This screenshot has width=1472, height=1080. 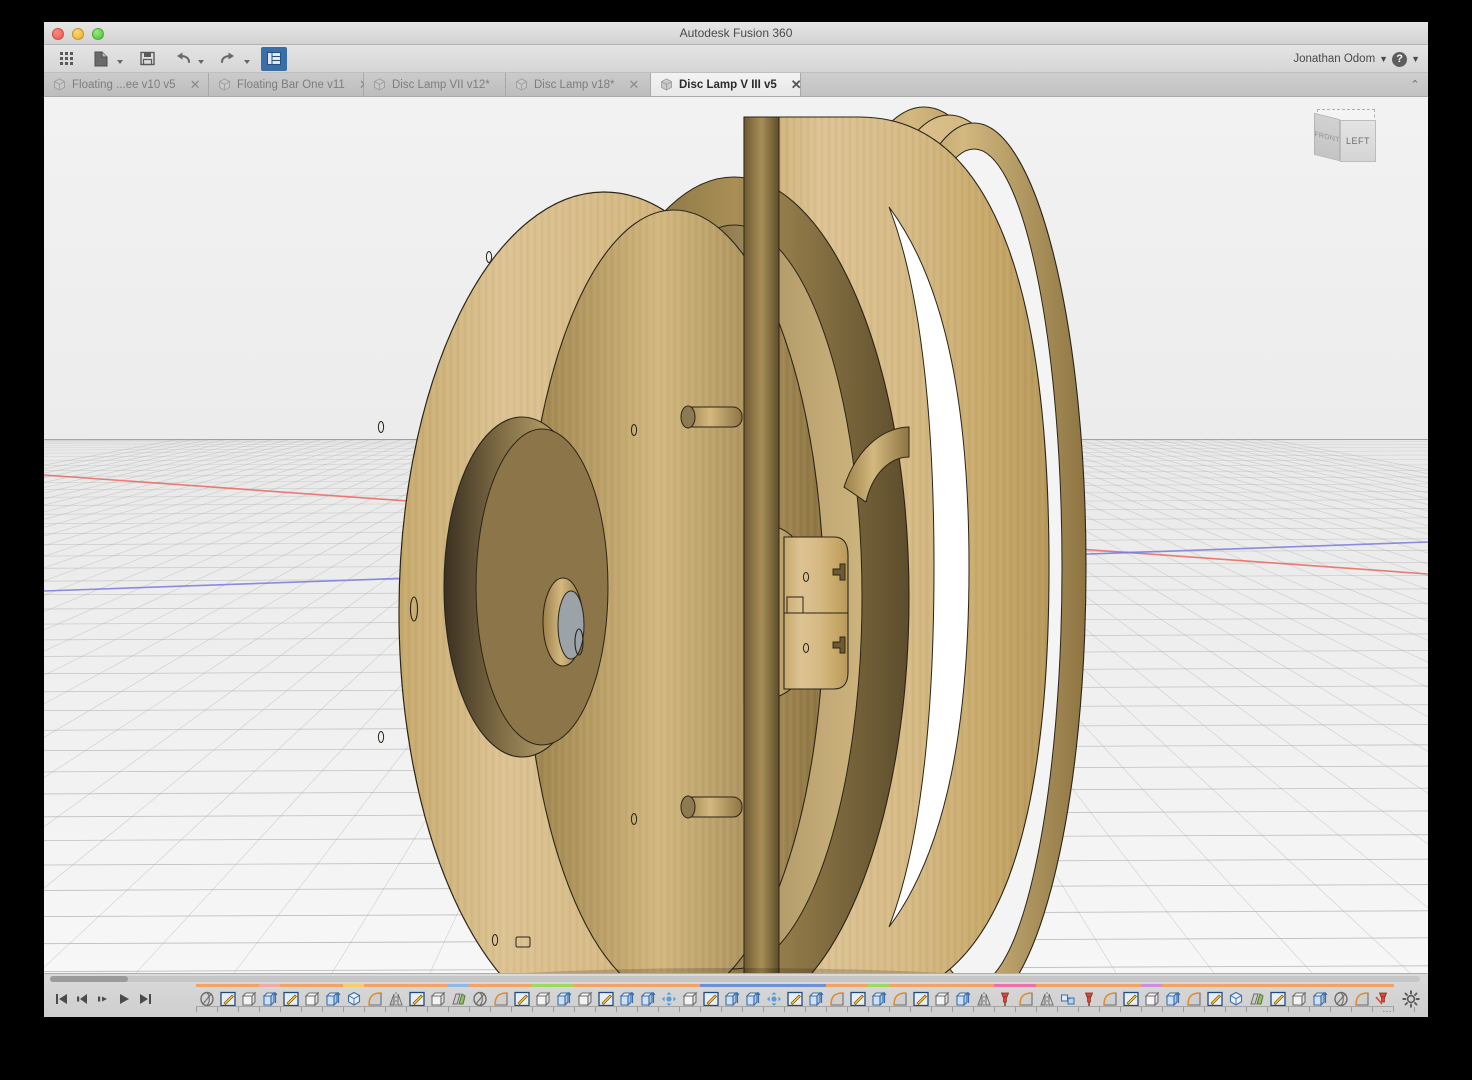 I want to click on timeline-scrollbar, so click(x=735, y=979).